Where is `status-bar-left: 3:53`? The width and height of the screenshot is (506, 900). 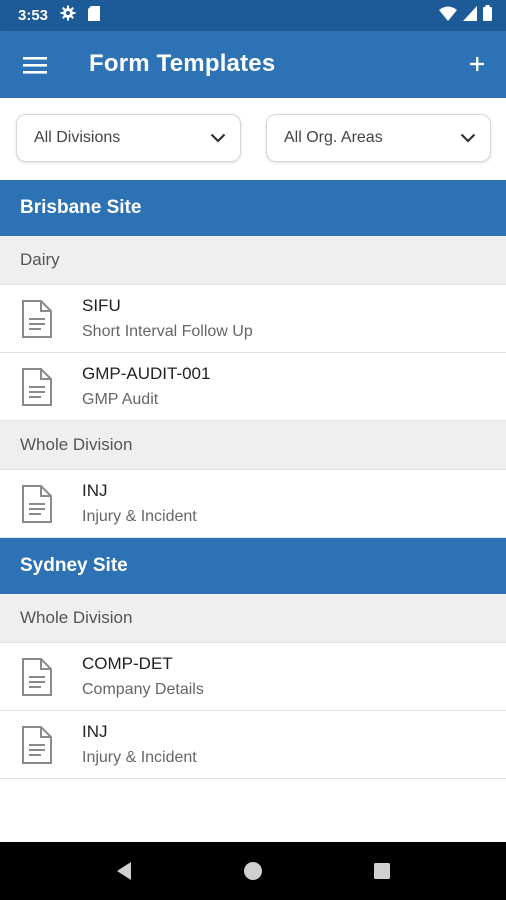 status-bar-left: 3:53 is located at coordinates (59, 15).